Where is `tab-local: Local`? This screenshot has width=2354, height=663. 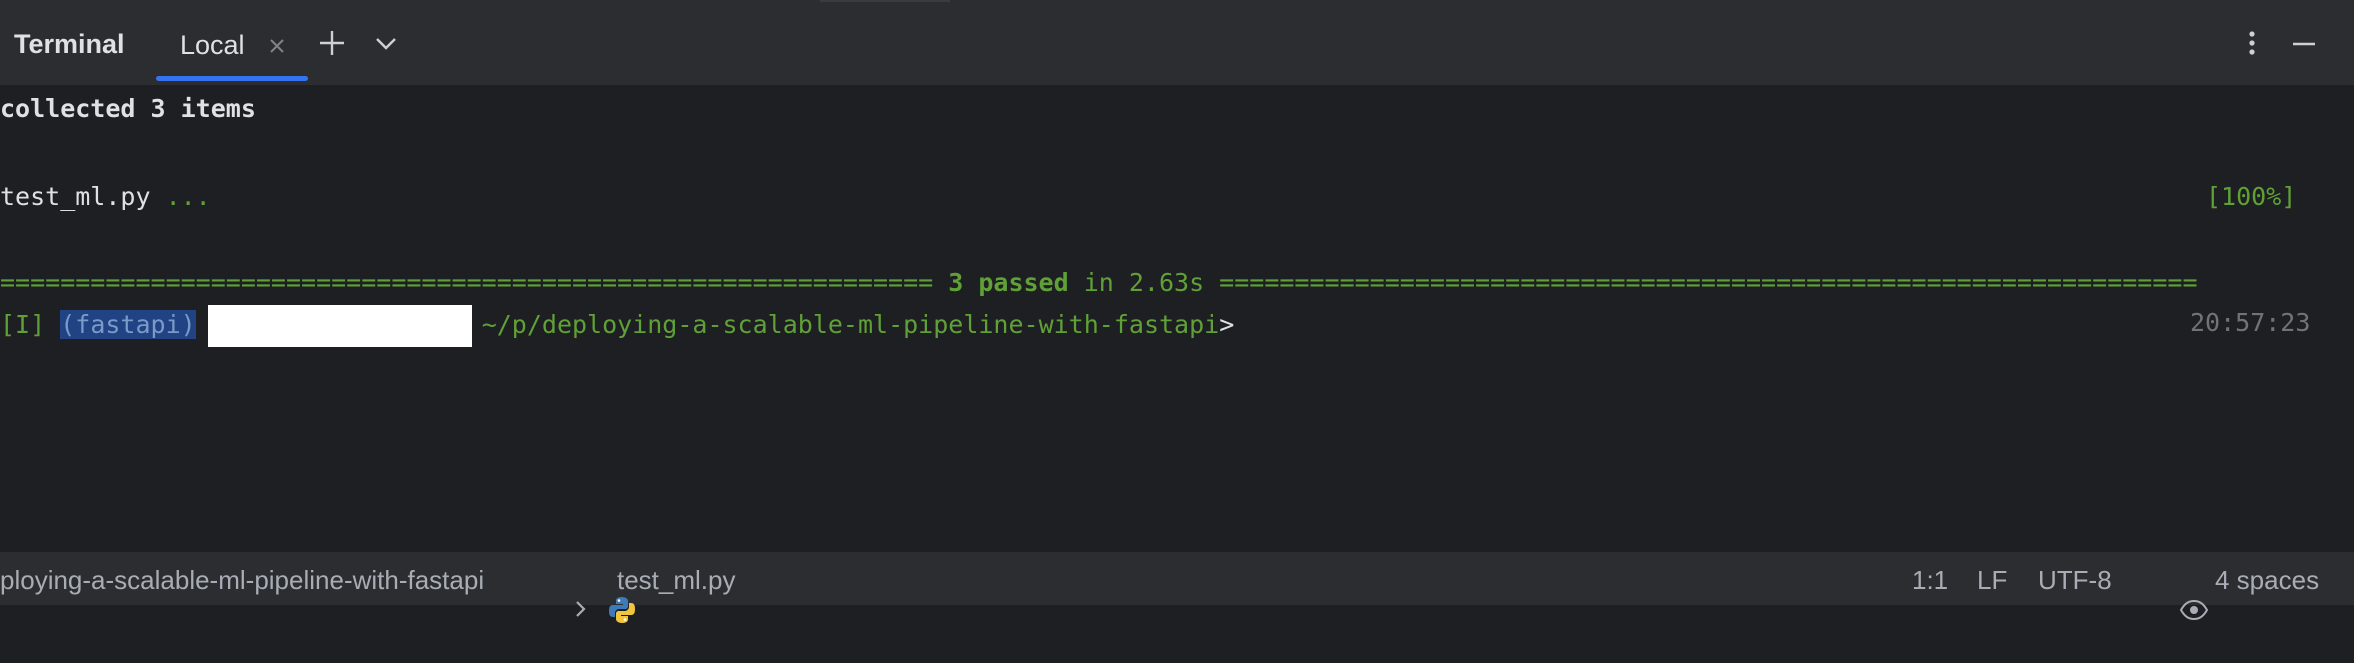 tab-local: Local is located at coordinates (232, 45).